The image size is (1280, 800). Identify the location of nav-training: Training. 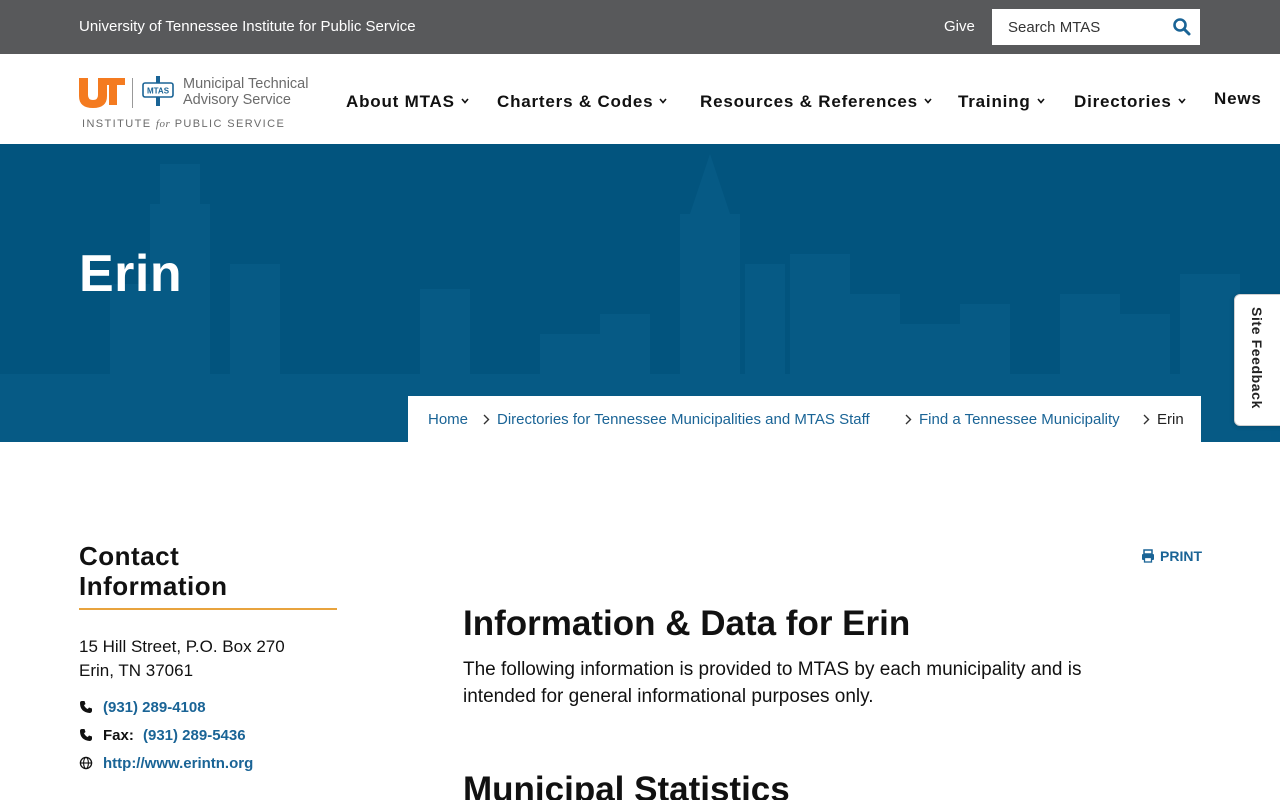
(1001, 102).